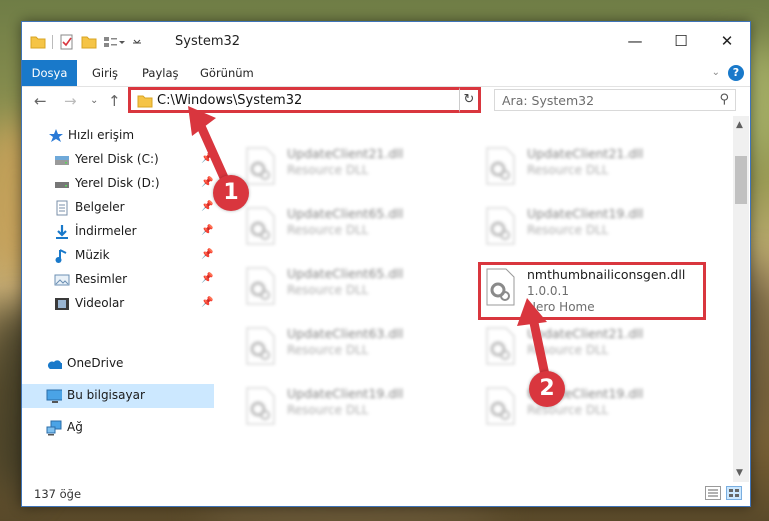 Image resolution: width=769 pixels, height=521 pixels. Describe the element at coordinates (739, 473) in the screenshot. I see `scroll-down-icon: ▼` at that location.